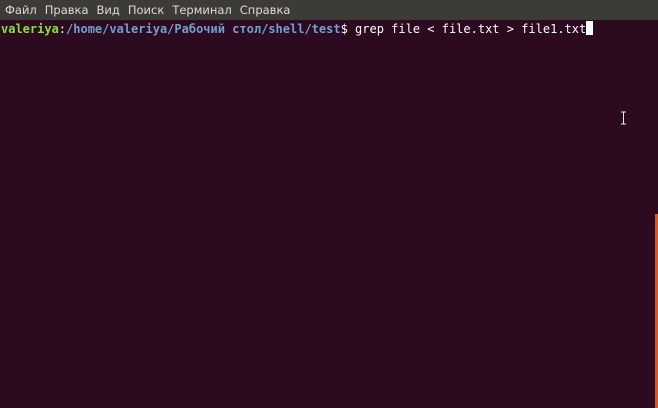  What do you see at coordinates (329, 10) in the screenshot?
I see `menu-bar: Файл Правка Вид Поиск Терминал Справка` at bounding box center [329, 10].